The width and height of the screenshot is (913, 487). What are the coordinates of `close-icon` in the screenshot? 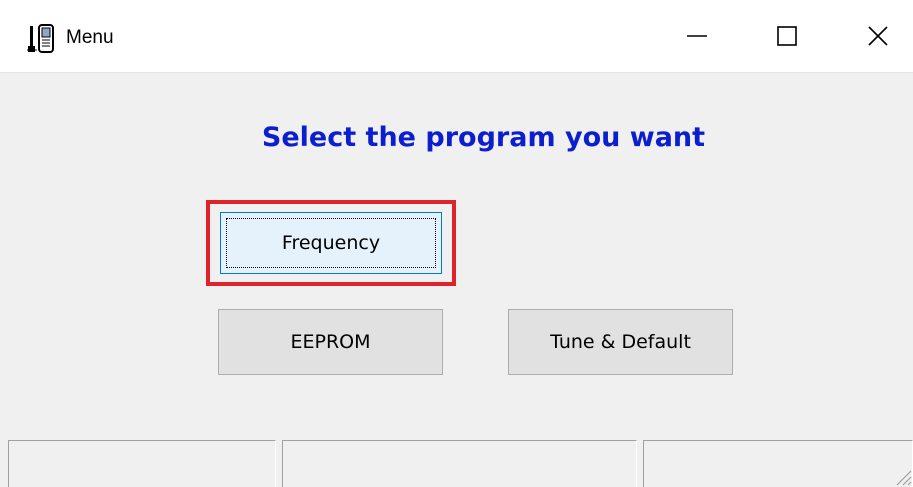 It's located at (878, 36).